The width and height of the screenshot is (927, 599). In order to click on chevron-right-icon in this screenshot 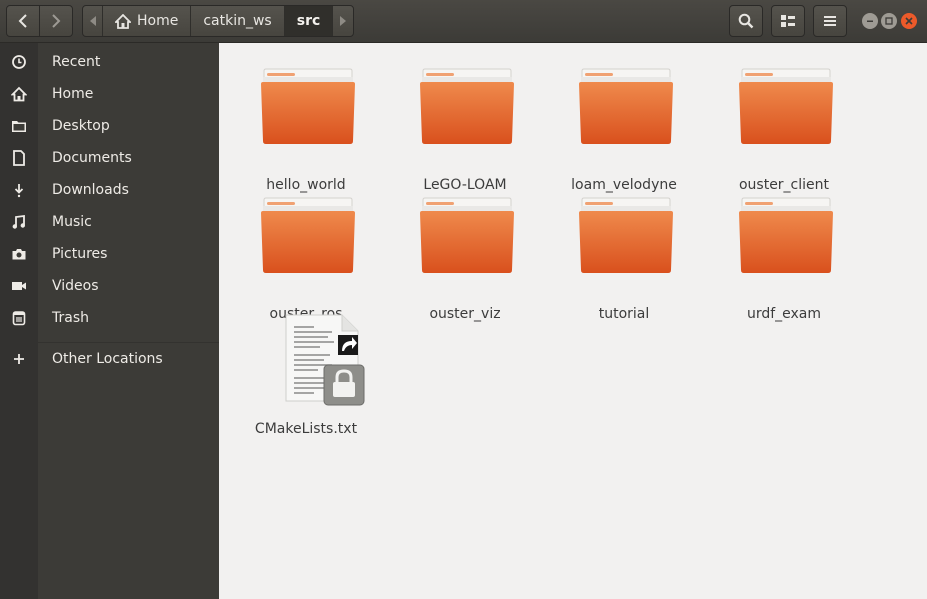, I will do `click(56, 21)`.